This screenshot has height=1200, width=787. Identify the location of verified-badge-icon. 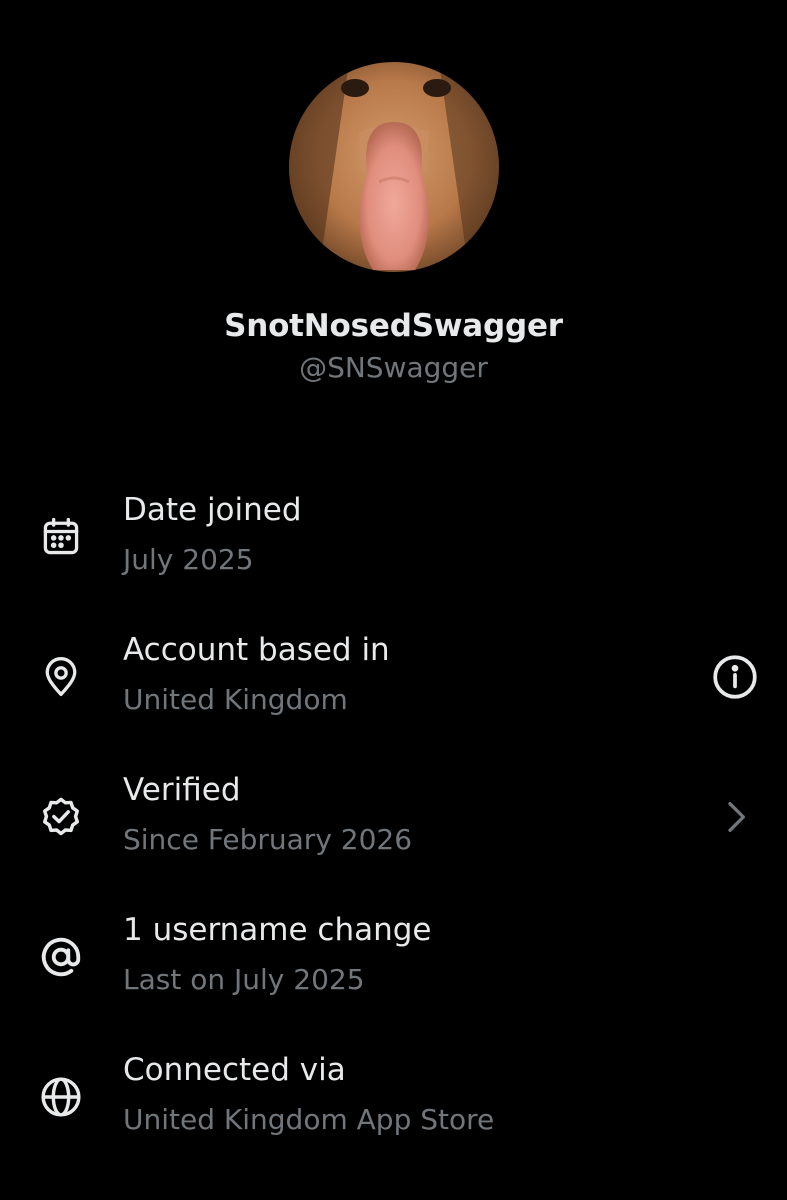
(61, 817).